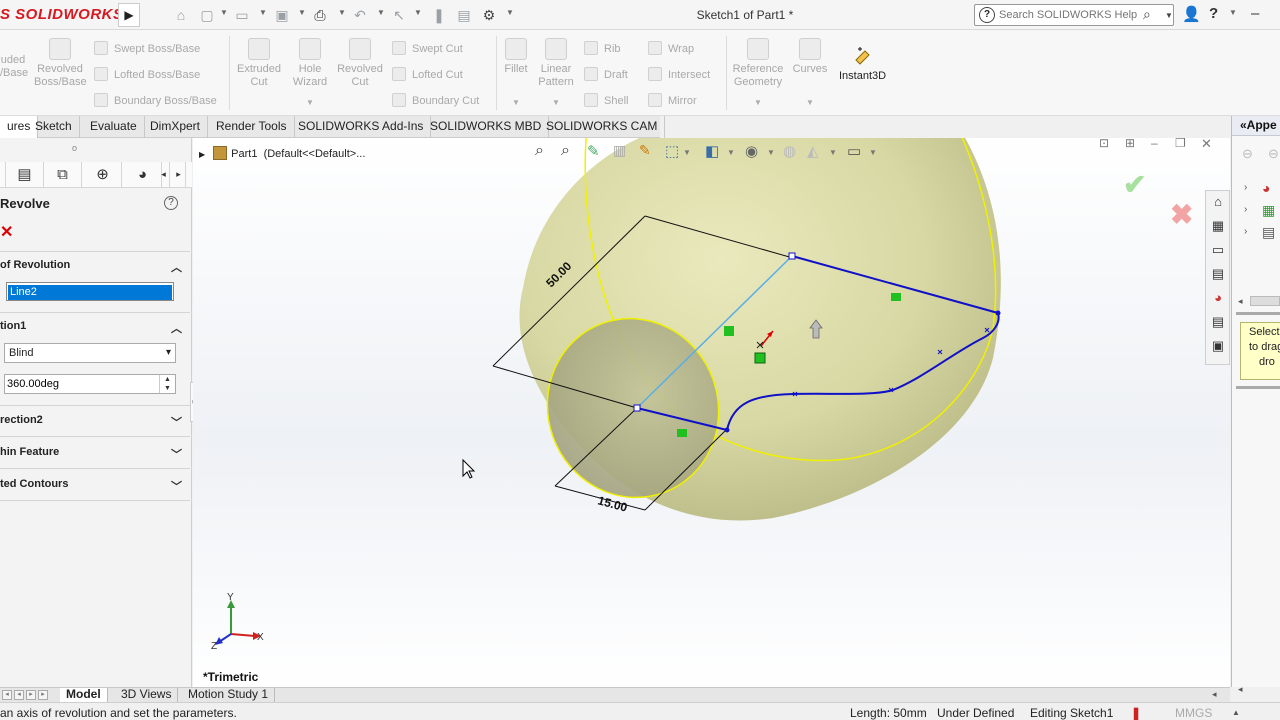  What do you see at coordinates (282, 15) in the screenshot?
I see `save-icon: ▣` at bounding box center [282, 15].